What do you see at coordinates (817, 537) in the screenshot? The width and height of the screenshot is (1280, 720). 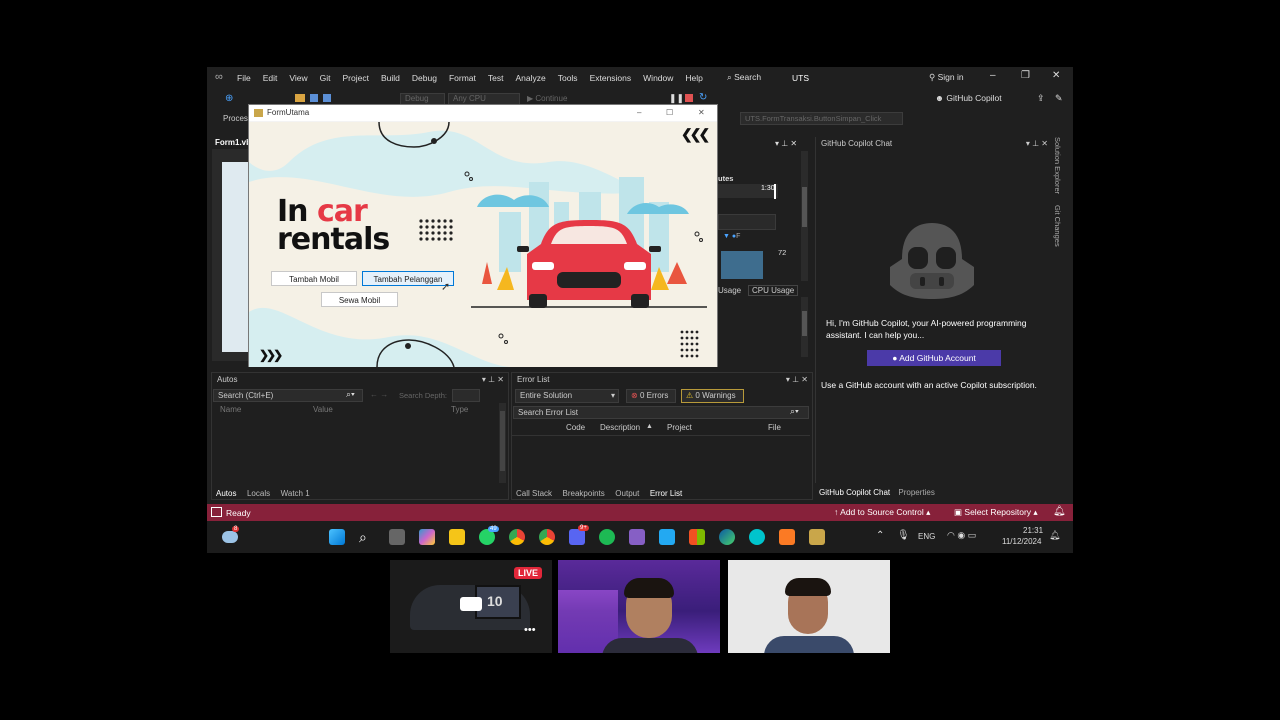 I see `winforms-app-icon` at bounding box center [817, 537].